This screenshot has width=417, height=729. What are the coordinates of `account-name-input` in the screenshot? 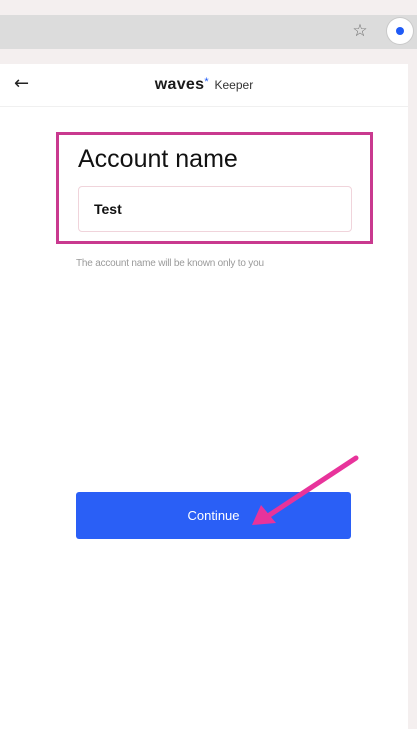 It's located at (215, 209).